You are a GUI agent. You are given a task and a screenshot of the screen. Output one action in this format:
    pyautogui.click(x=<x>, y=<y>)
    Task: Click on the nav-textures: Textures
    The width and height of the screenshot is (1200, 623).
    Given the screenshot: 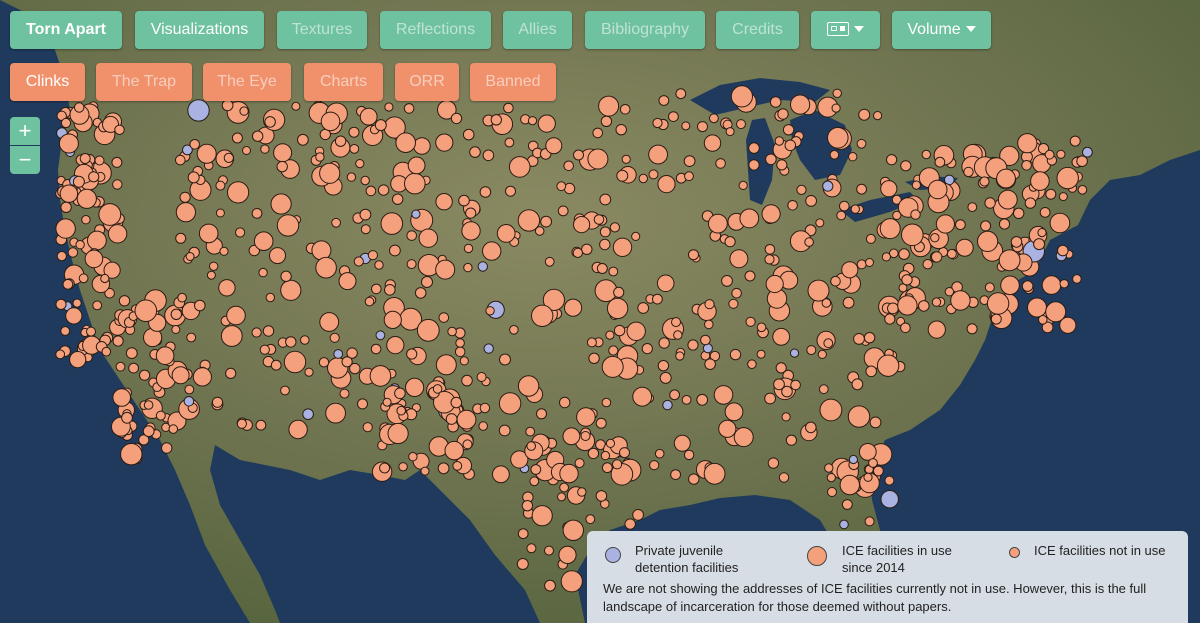 What is the action you would take?
    pyautogui.click(x=322, y=30)
    